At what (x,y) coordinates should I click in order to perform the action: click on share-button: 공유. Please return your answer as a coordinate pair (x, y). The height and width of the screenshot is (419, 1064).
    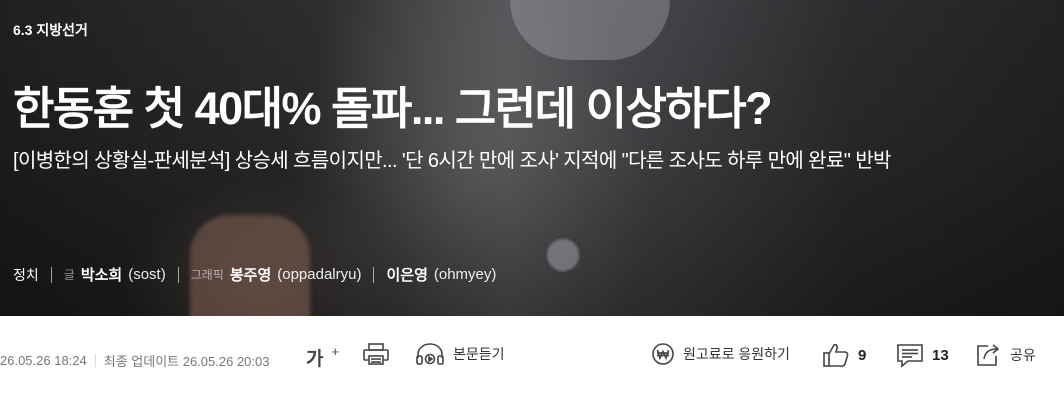
    Looking at the image, I should click on (1005, 355).